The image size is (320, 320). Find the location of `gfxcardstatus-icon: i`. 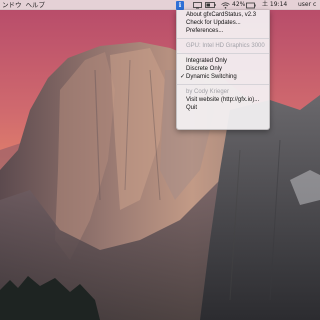

gfxcardstatus-icon: i is located at coordinates (180, 5).